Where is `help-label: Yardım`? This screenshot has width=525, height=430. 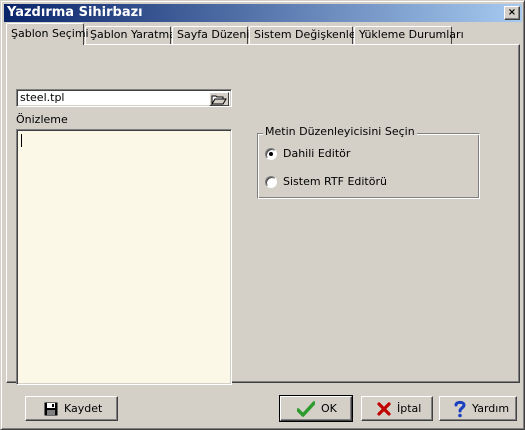 help-label: Yardım is located at coordinates (491, 408).